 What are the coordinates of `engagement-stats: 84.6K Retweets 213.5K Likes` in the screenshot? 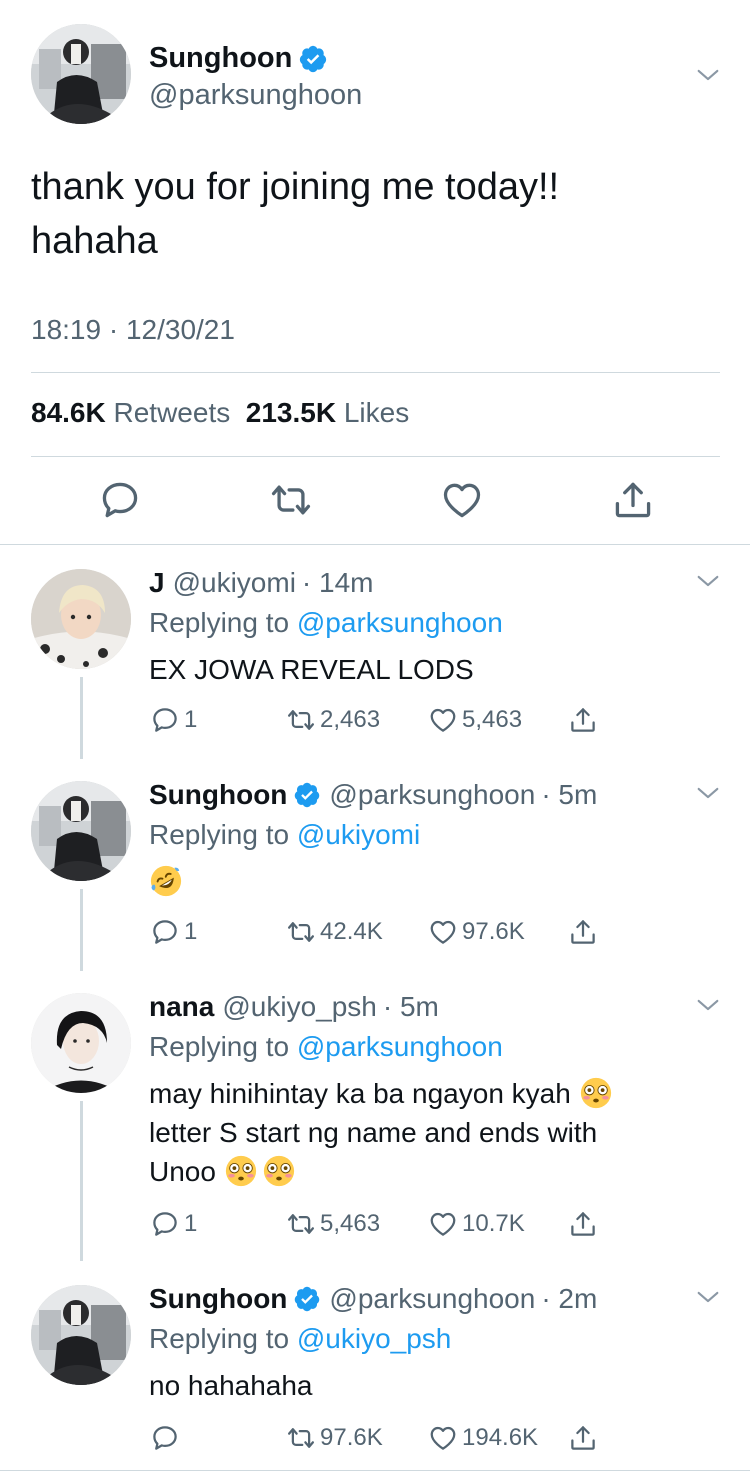 It's located at (220, 413).